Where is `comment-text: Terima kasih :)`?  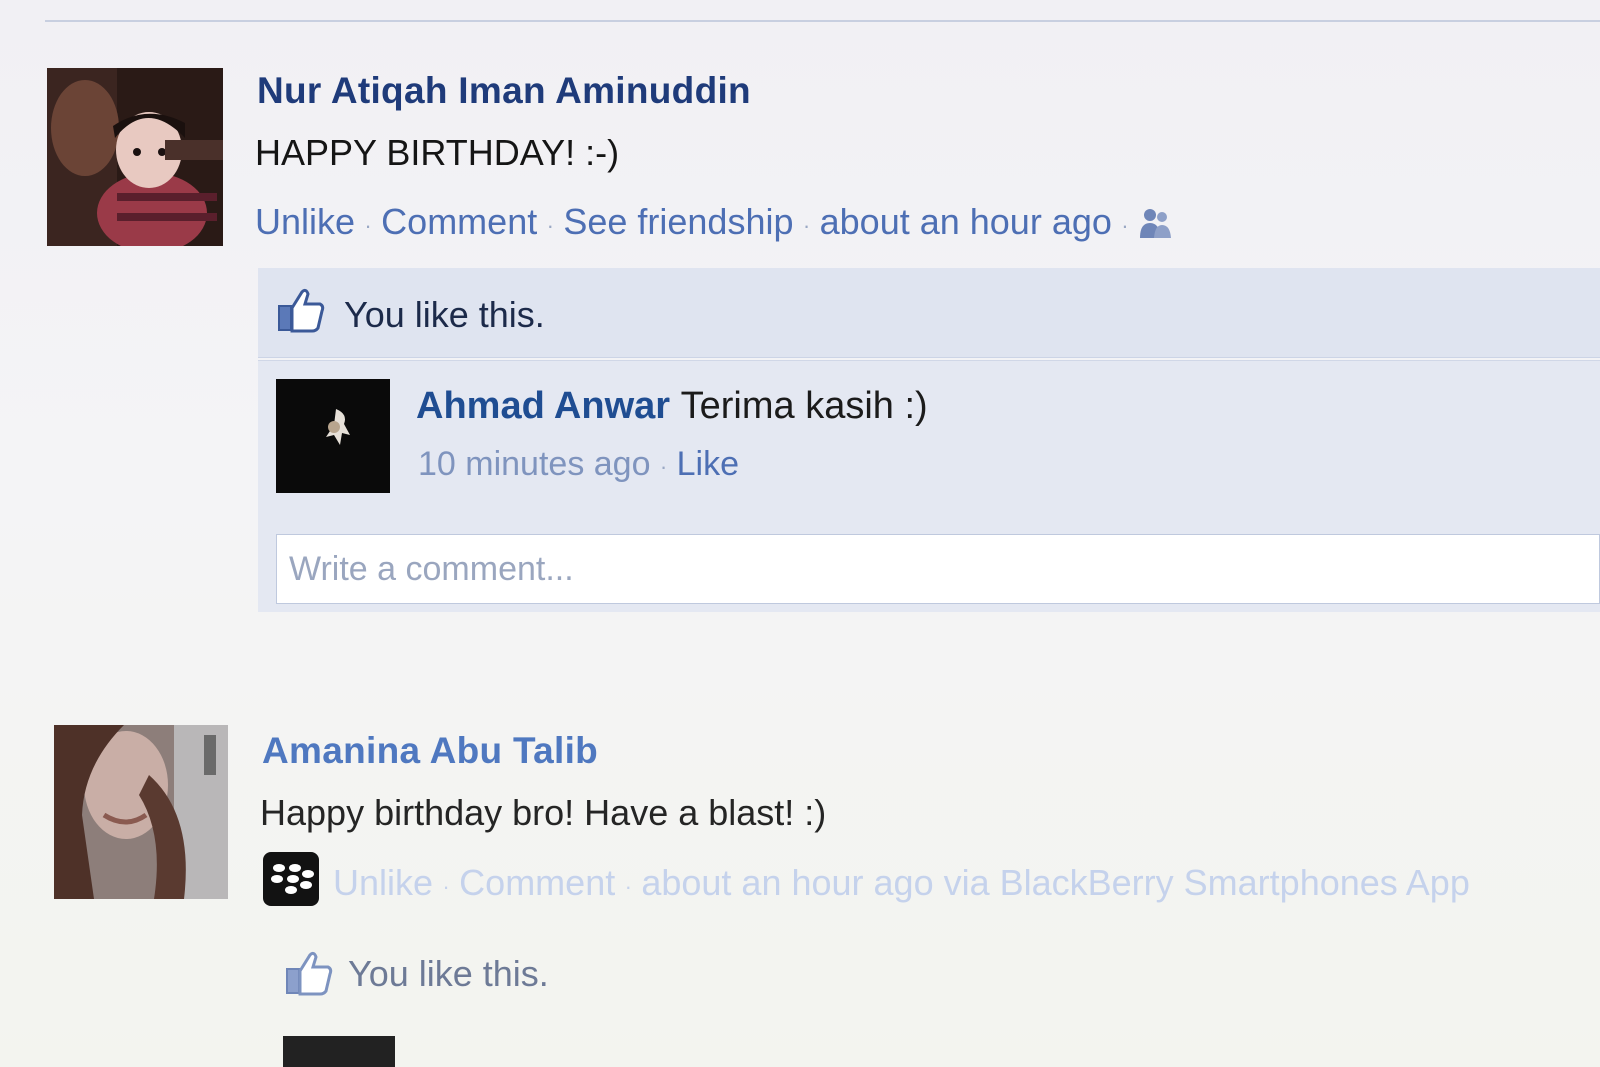 comment-text: Terima kasih :) is located at coordinates (804, 406).